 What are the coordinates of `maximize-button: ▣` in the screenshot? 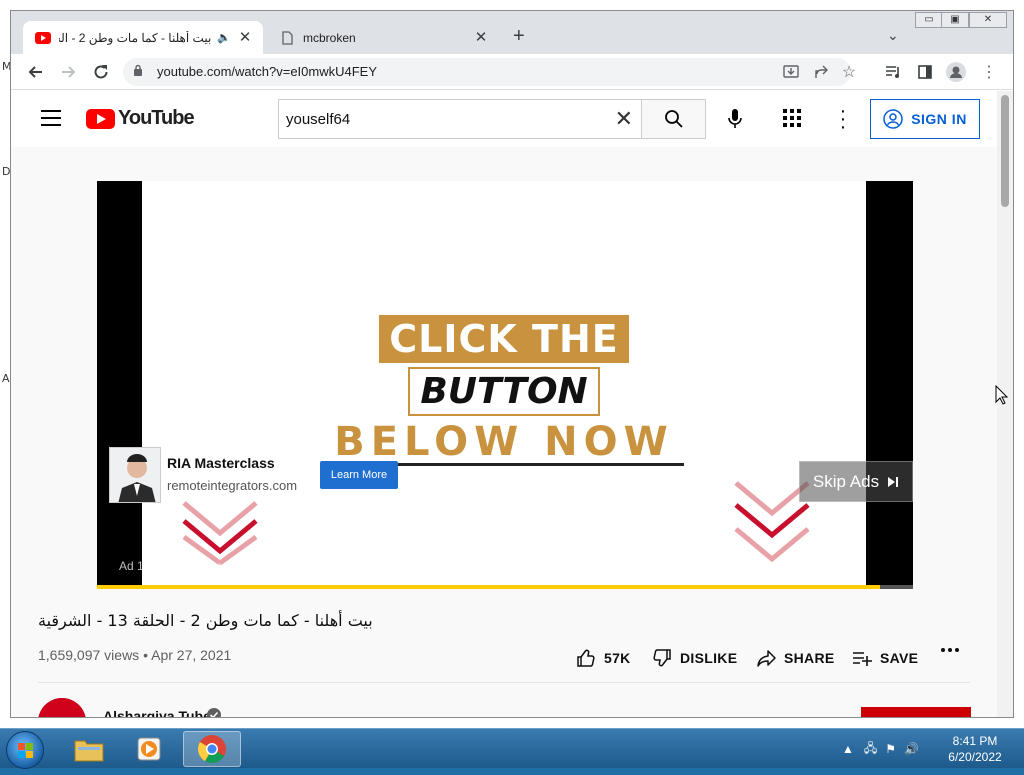 It's located at (955, 20).